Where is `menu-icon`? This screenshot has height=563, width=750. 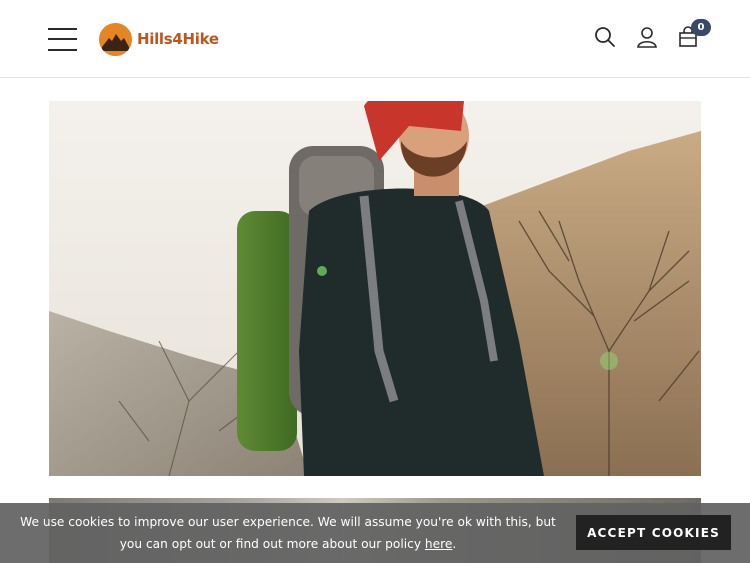
menu-icon is located at coordinates (62, 39).